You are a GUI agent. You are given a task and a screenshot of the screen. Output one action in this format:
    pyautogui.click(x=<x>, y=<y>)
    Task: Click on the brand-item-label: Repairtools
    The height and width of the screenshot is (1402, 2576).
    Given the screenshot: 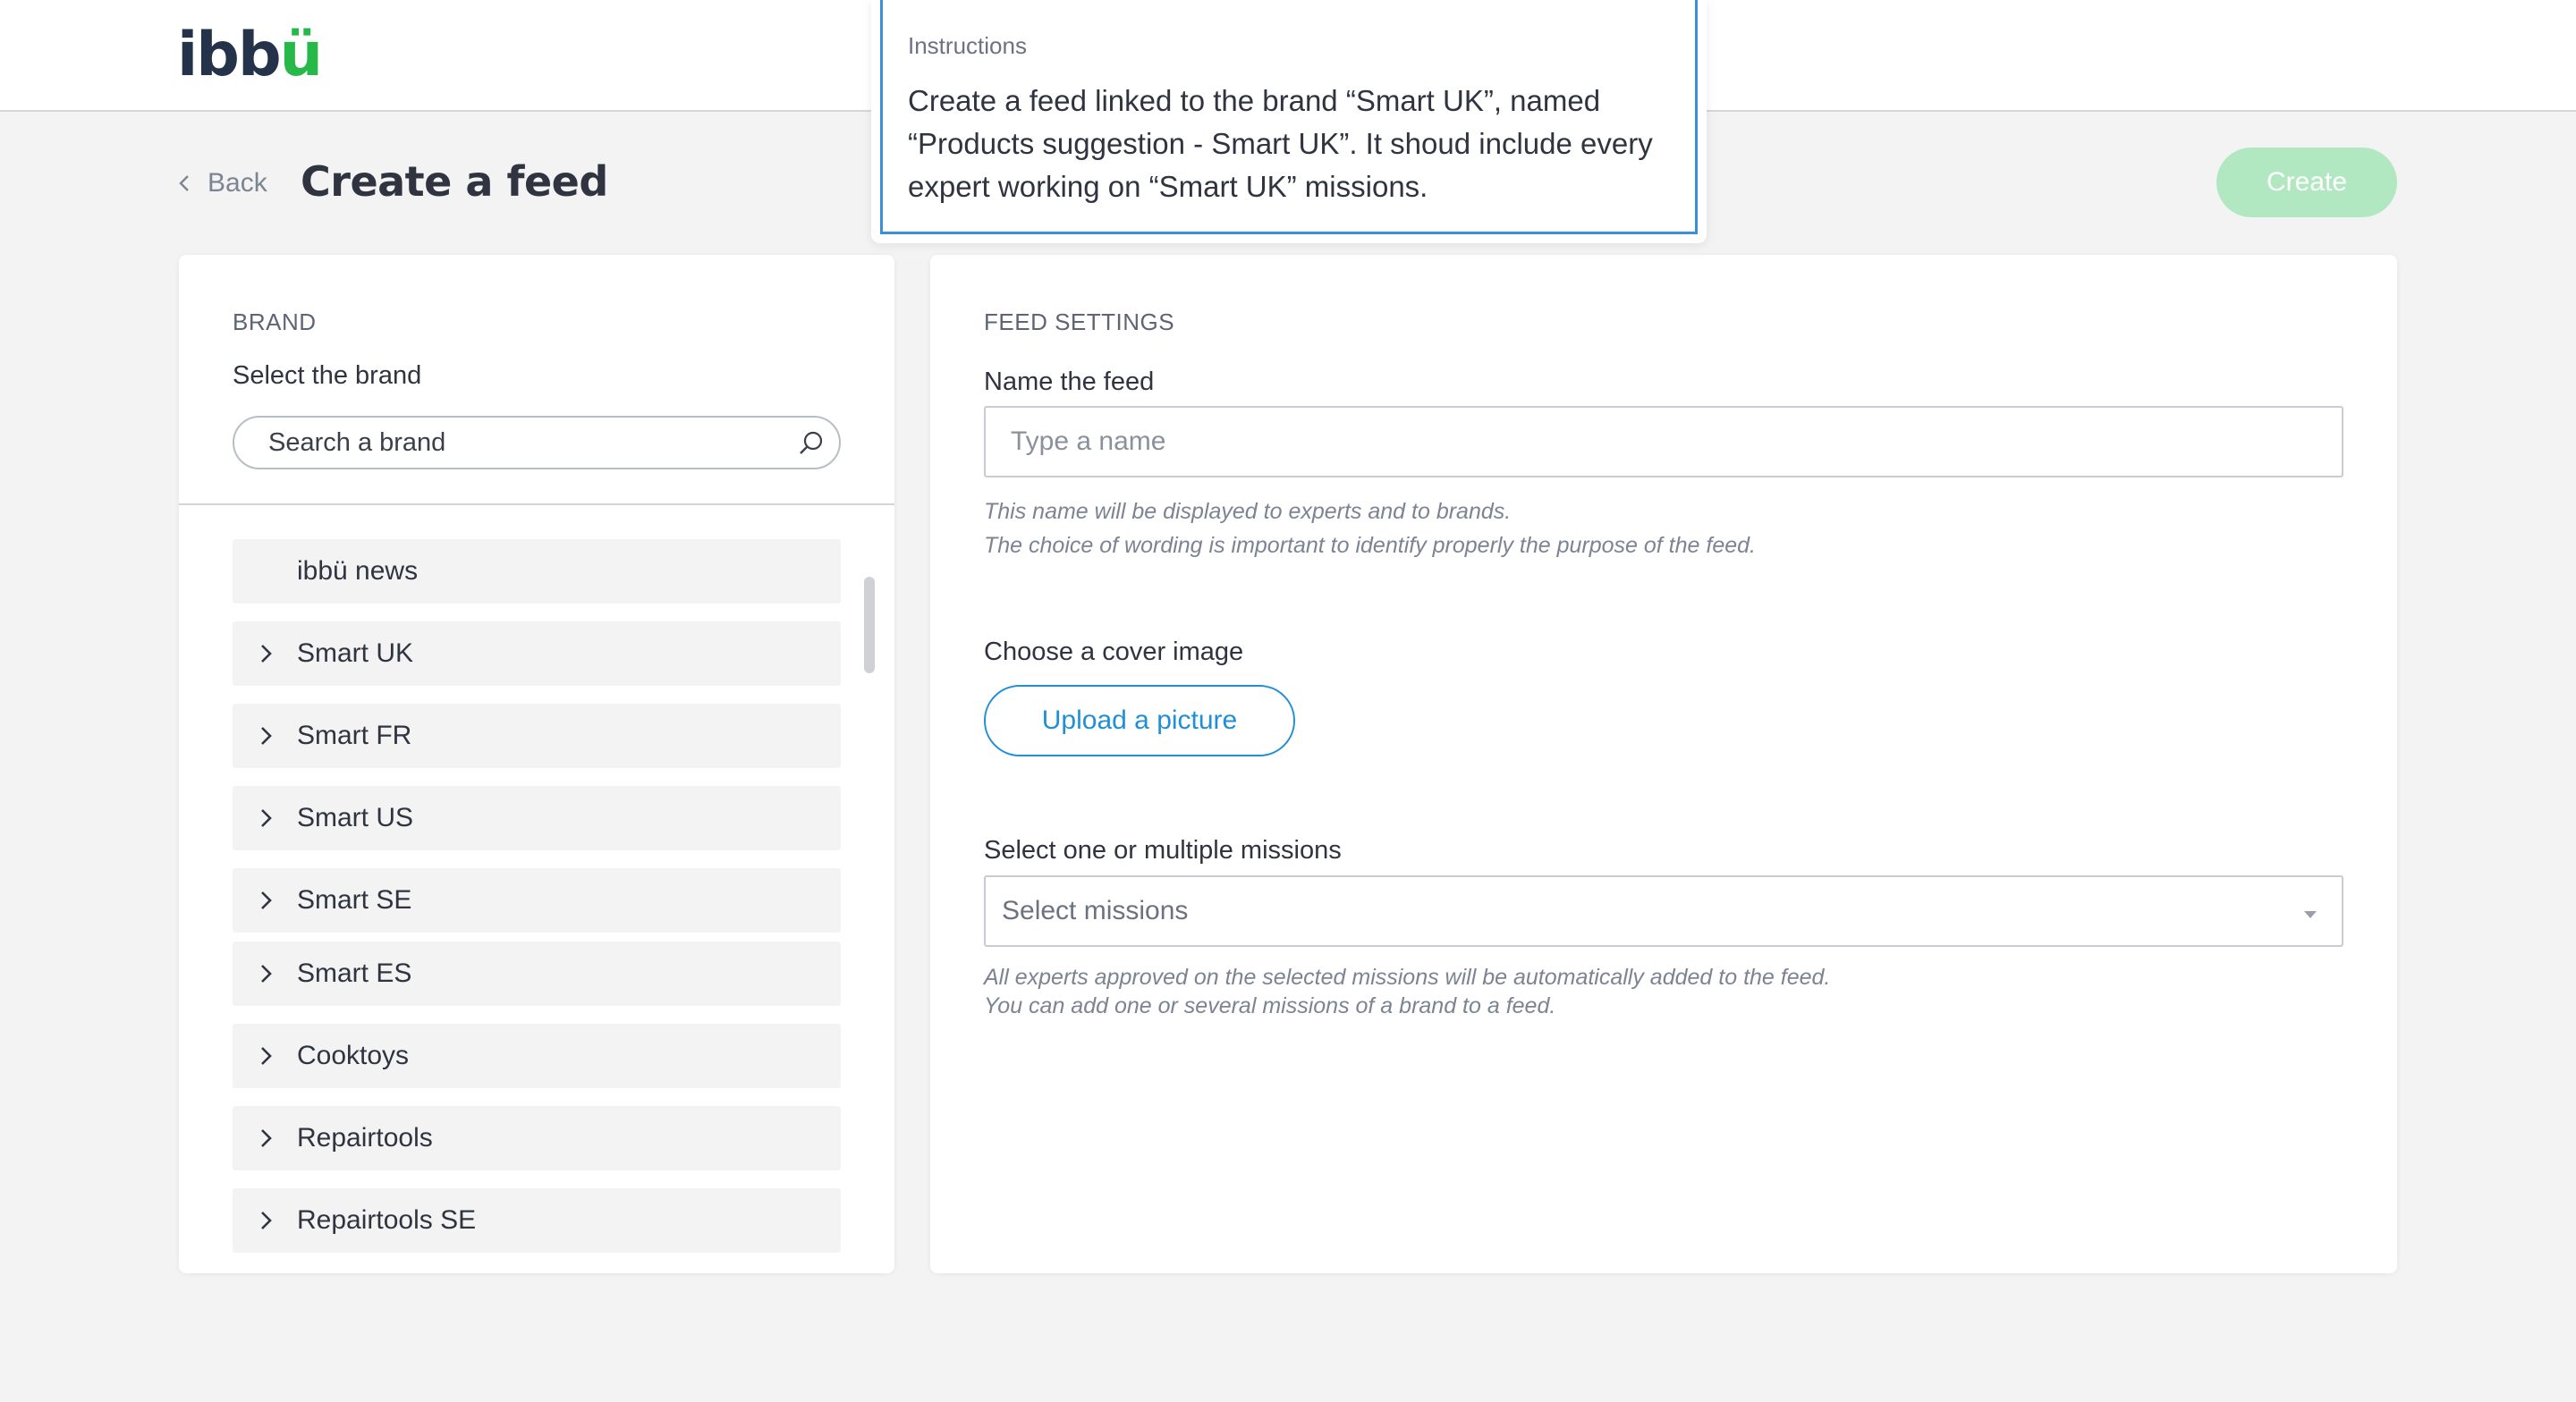 What is the action you would take?
    pyautogui.click(x=365, y=1138)
    